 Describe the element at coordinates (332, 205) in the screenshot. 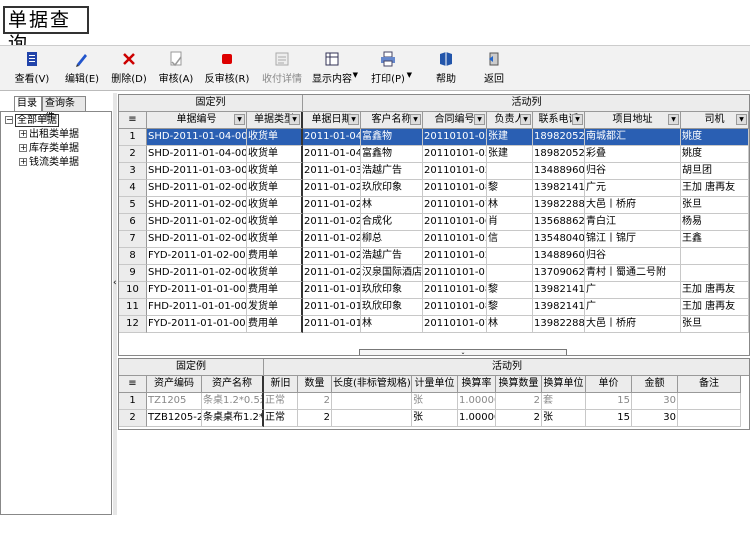

I see `table-cell: 2011-01-02` at that location.